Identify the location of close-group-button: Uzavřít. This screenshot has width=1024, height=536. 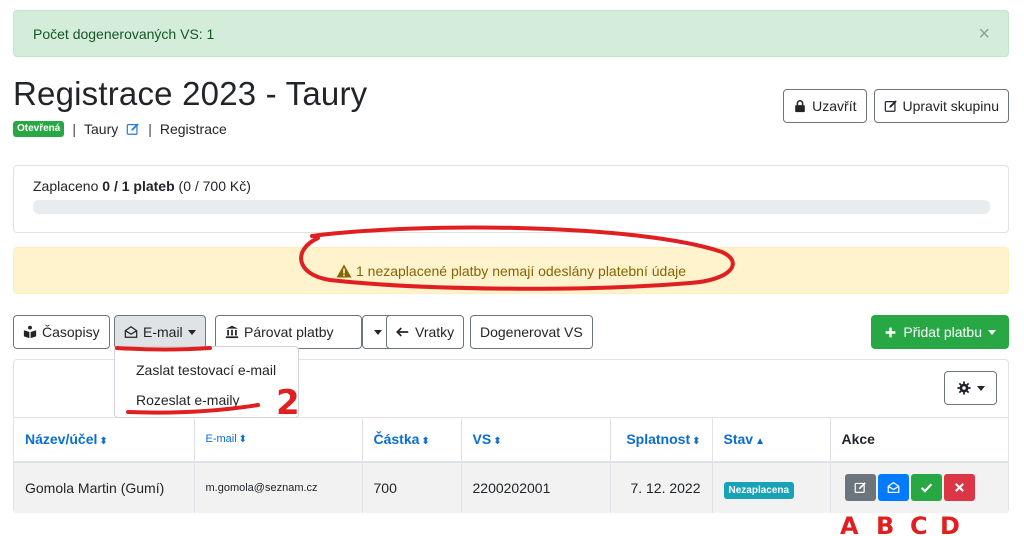
(825, 106).